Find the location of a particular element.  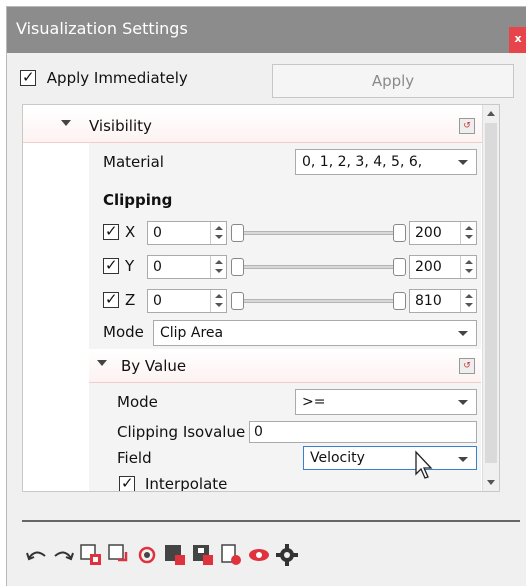

clip-x-min-spinbox: 0 is located at coordinates (187, 233).